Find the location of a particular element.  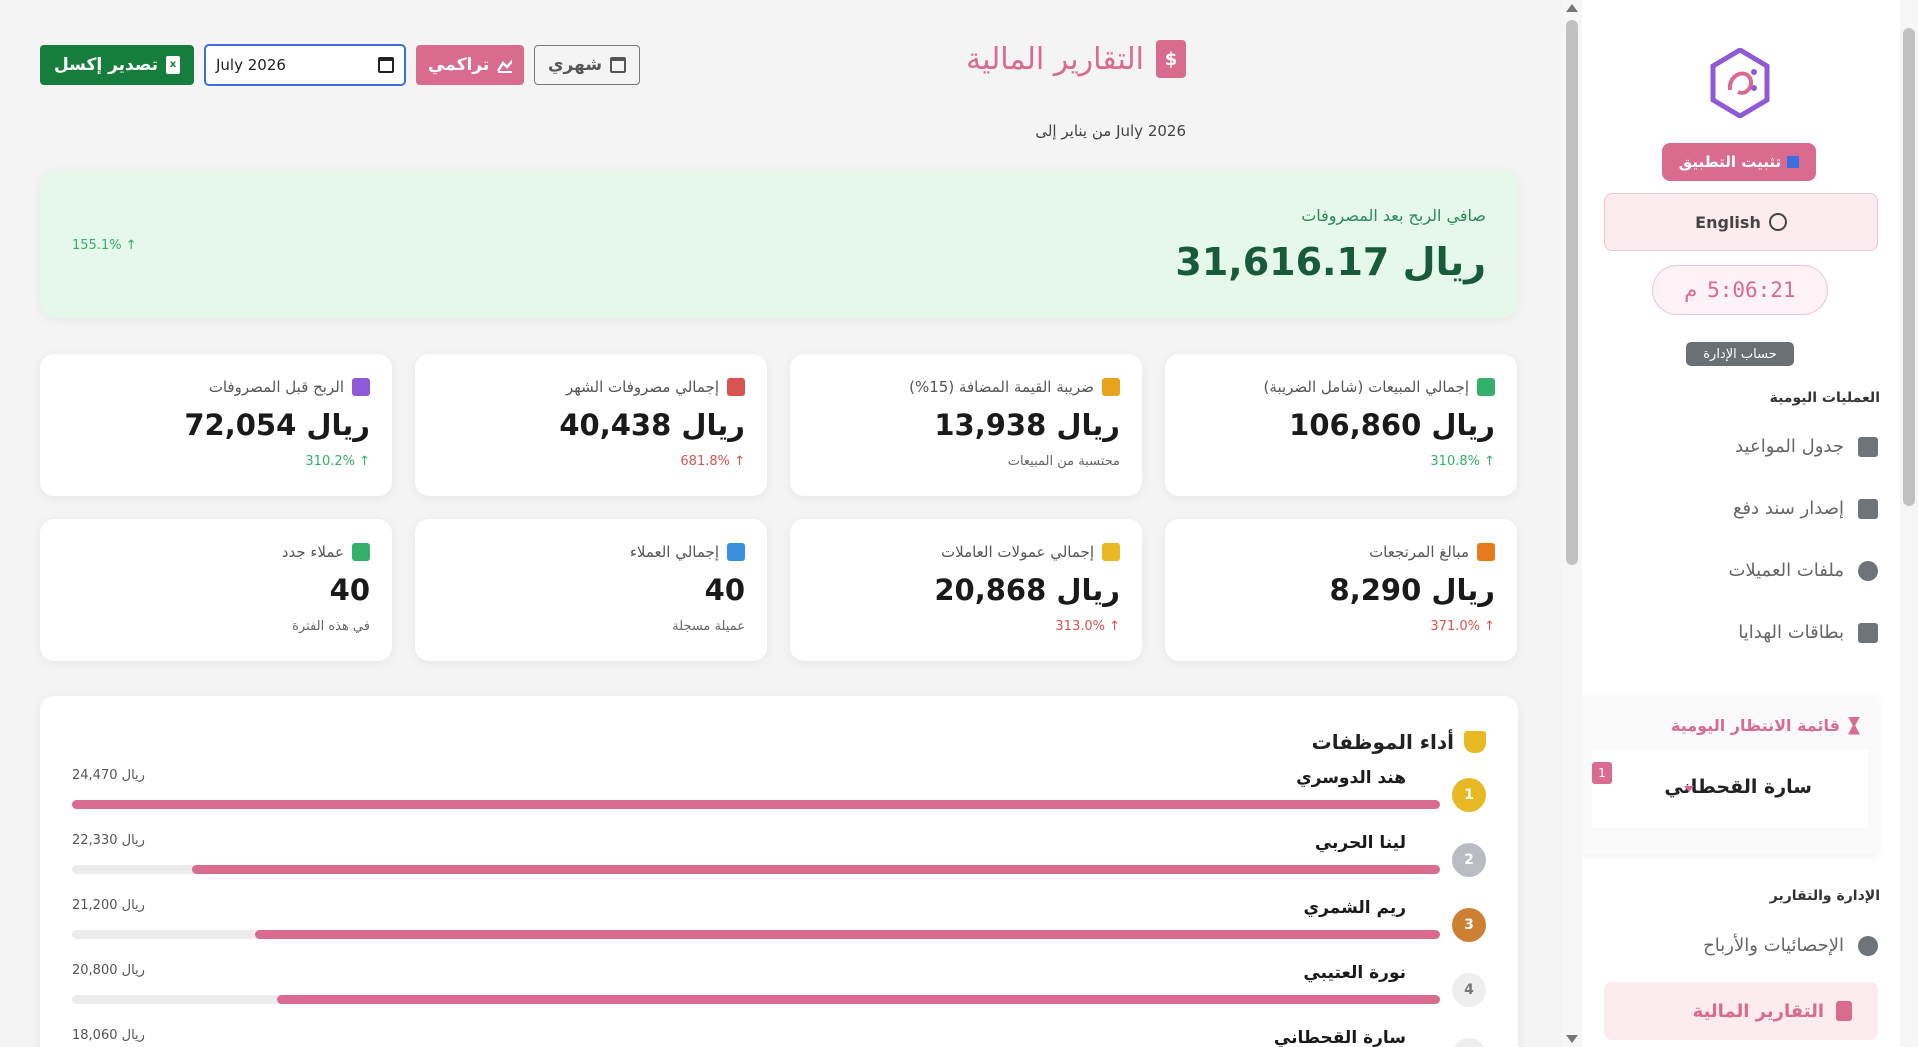

vat-sub: محتسبة من المبيعات is located at coordinates (1063, 461).